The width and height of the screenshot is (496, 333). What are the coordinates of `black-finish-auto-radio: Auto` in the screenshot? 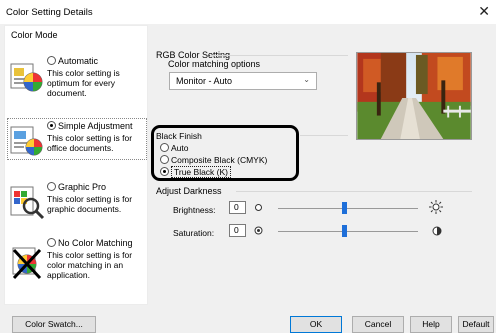 It's located at (174, 148).